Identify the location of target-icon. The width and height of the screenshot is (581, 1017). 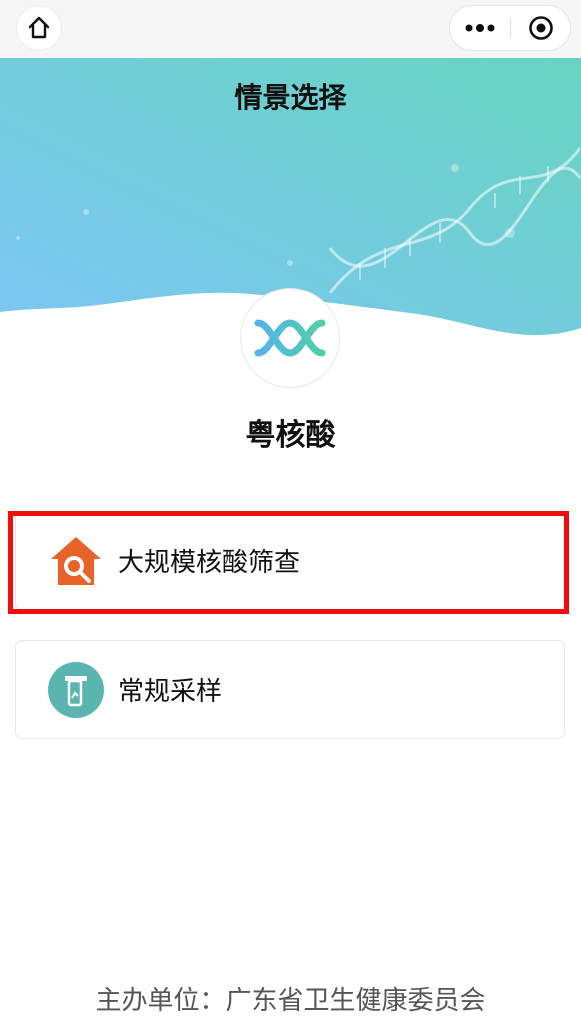
(540, 28).